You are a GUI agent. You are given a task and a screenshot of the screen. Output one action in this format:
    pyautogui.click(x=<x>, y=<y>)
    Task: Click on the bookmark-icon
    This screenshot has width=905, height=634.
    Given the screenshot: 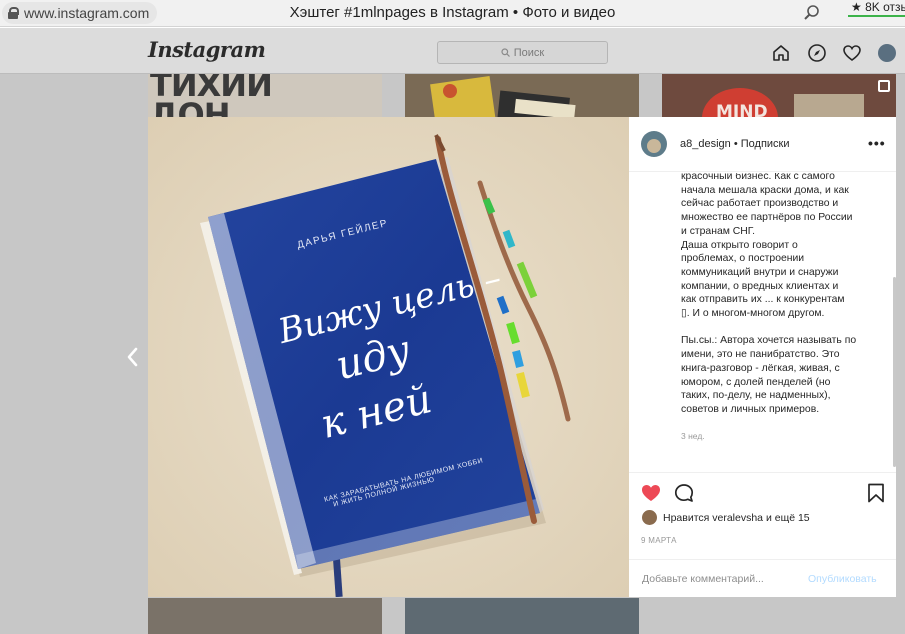 What is the action you would take?
    pyautogui.click(x=876, y=493)
    